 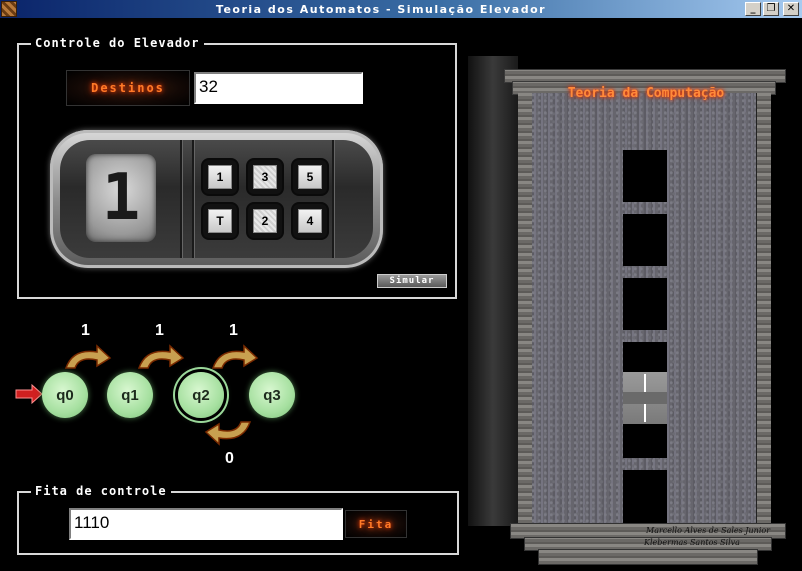 What do you see at coordinates (130, 395) in the screenshot?
I see `state-q1: q1` at bounding box center [130, 395].